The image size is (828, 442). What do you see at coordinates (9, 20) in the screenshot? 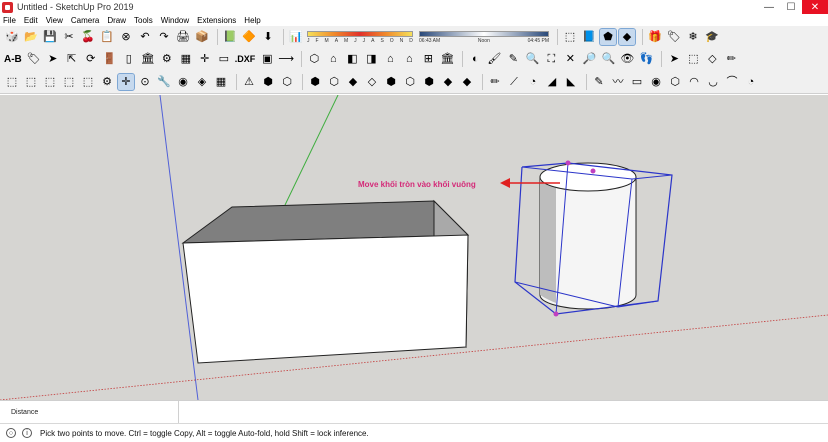
I see `menu-file: File` at bounding box center [9, 20].